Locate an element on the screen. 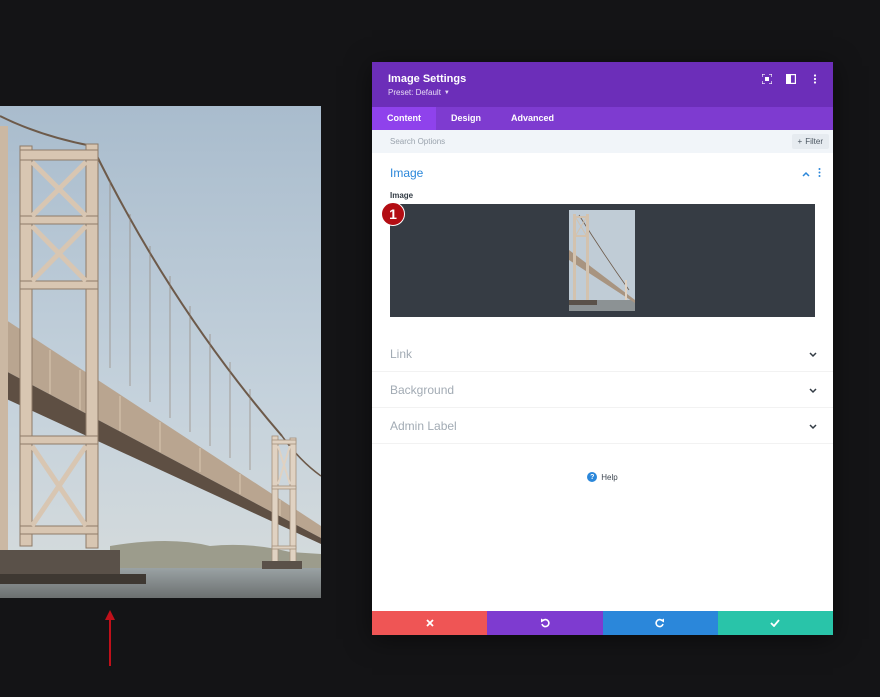  image-section: Image Image is located at coordinates (602, 237).